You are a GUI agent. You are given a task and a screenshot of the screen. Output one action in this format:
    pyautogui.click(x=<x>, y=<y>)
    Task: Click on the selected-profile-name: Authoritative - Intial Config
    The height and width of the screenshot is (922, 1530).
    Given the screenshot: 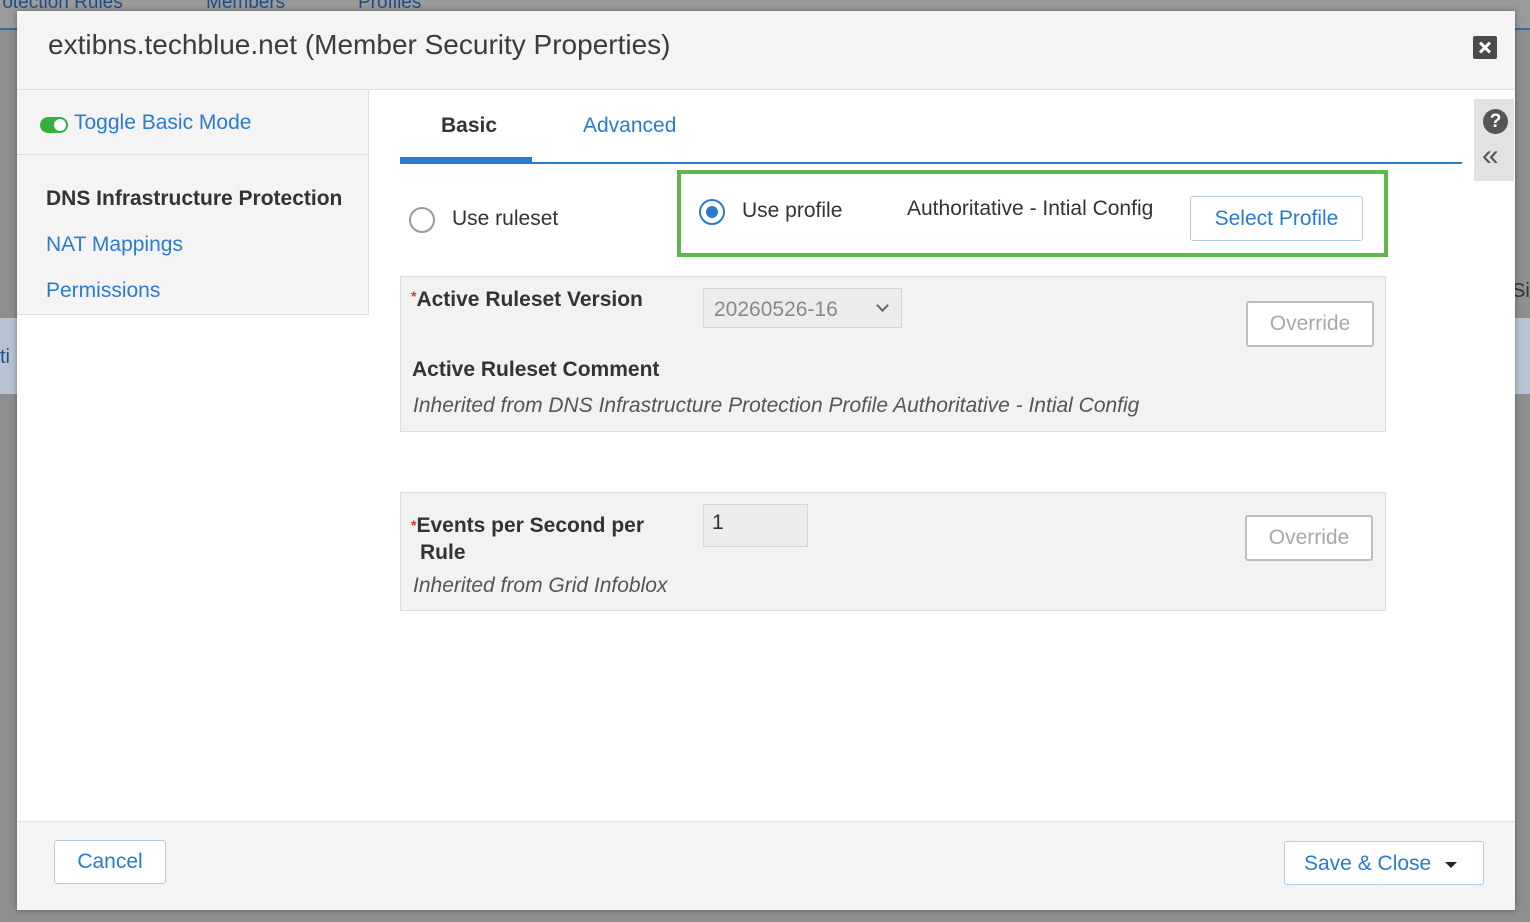 What is the action you would take?
    pyautogui.click(x=1030, y=208)
    